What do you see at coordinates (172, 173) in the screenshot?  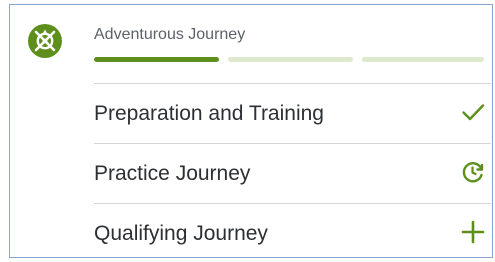 I see `list-item-label: Practice Journey` at bounding box center [172, 173].